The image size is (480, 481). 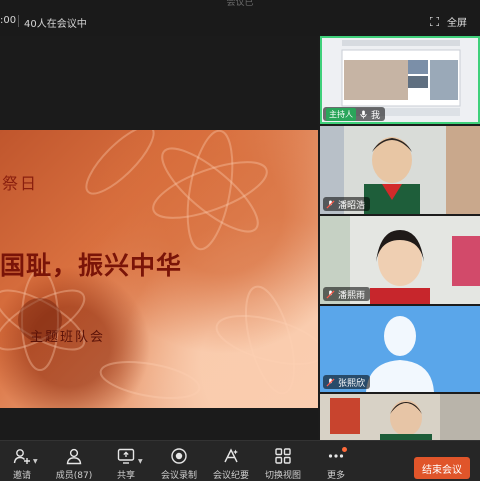 What do you see at coordinates (363, 114) in the screenshot?
I see `microphone-icon` at bounding box center [363, 114].